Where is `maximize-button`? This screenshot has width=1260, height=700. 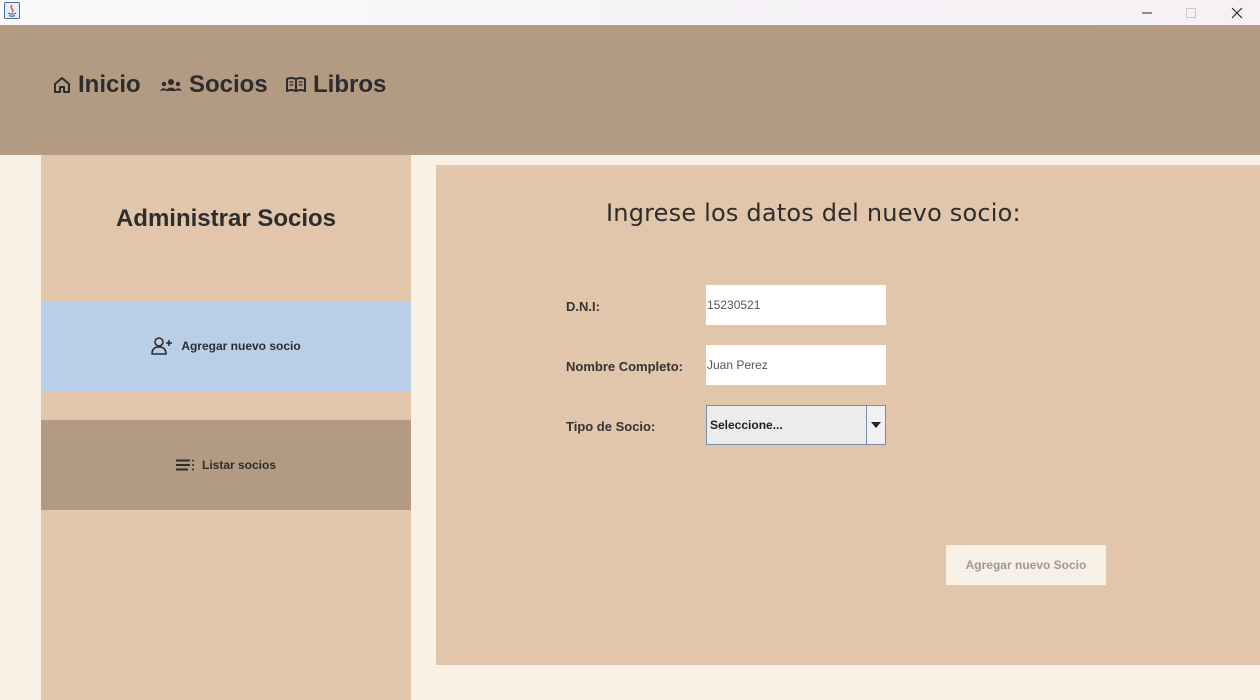 maximize-button is located at coordinates (1191, 12).